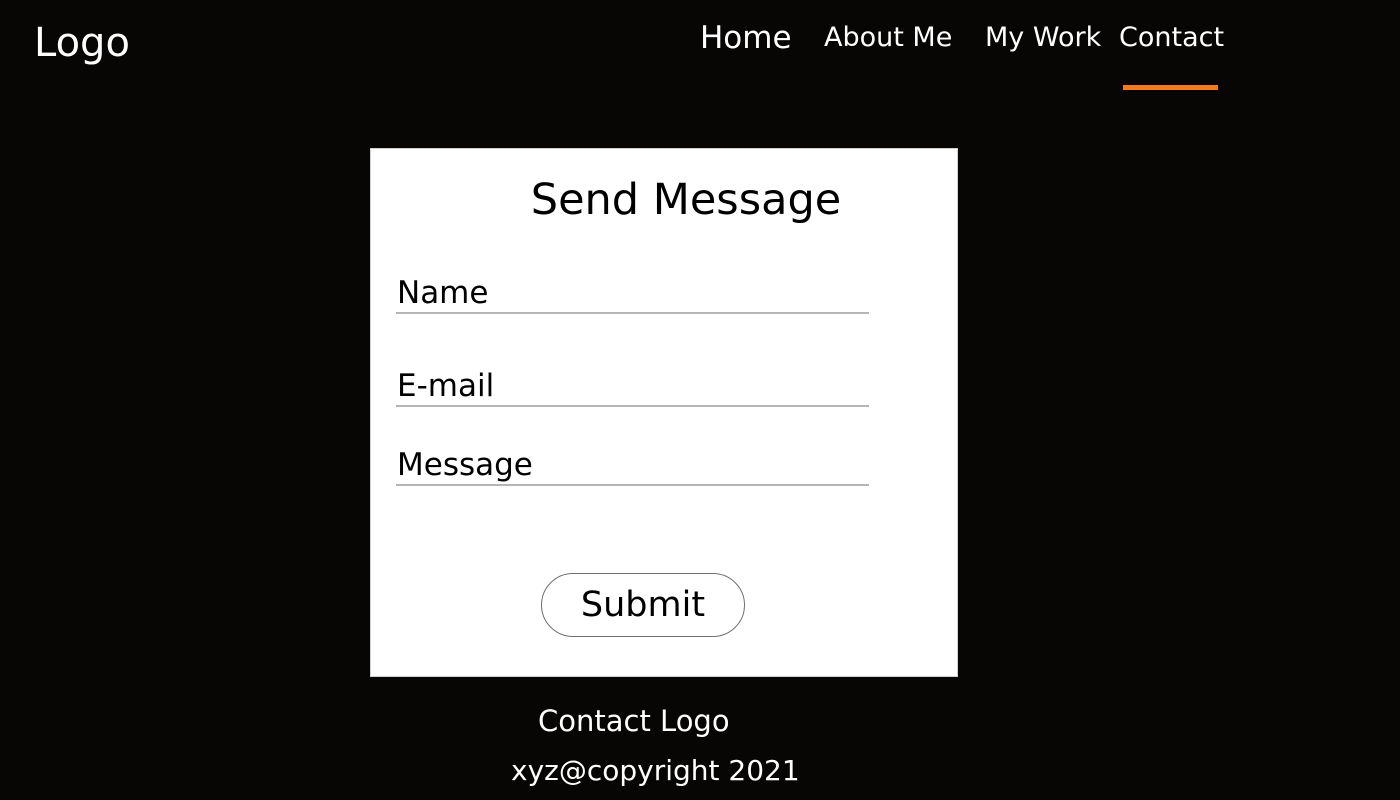 This screenshot has width=1400, height=800. I want to click on nav-home: Home, so click(746, 38).